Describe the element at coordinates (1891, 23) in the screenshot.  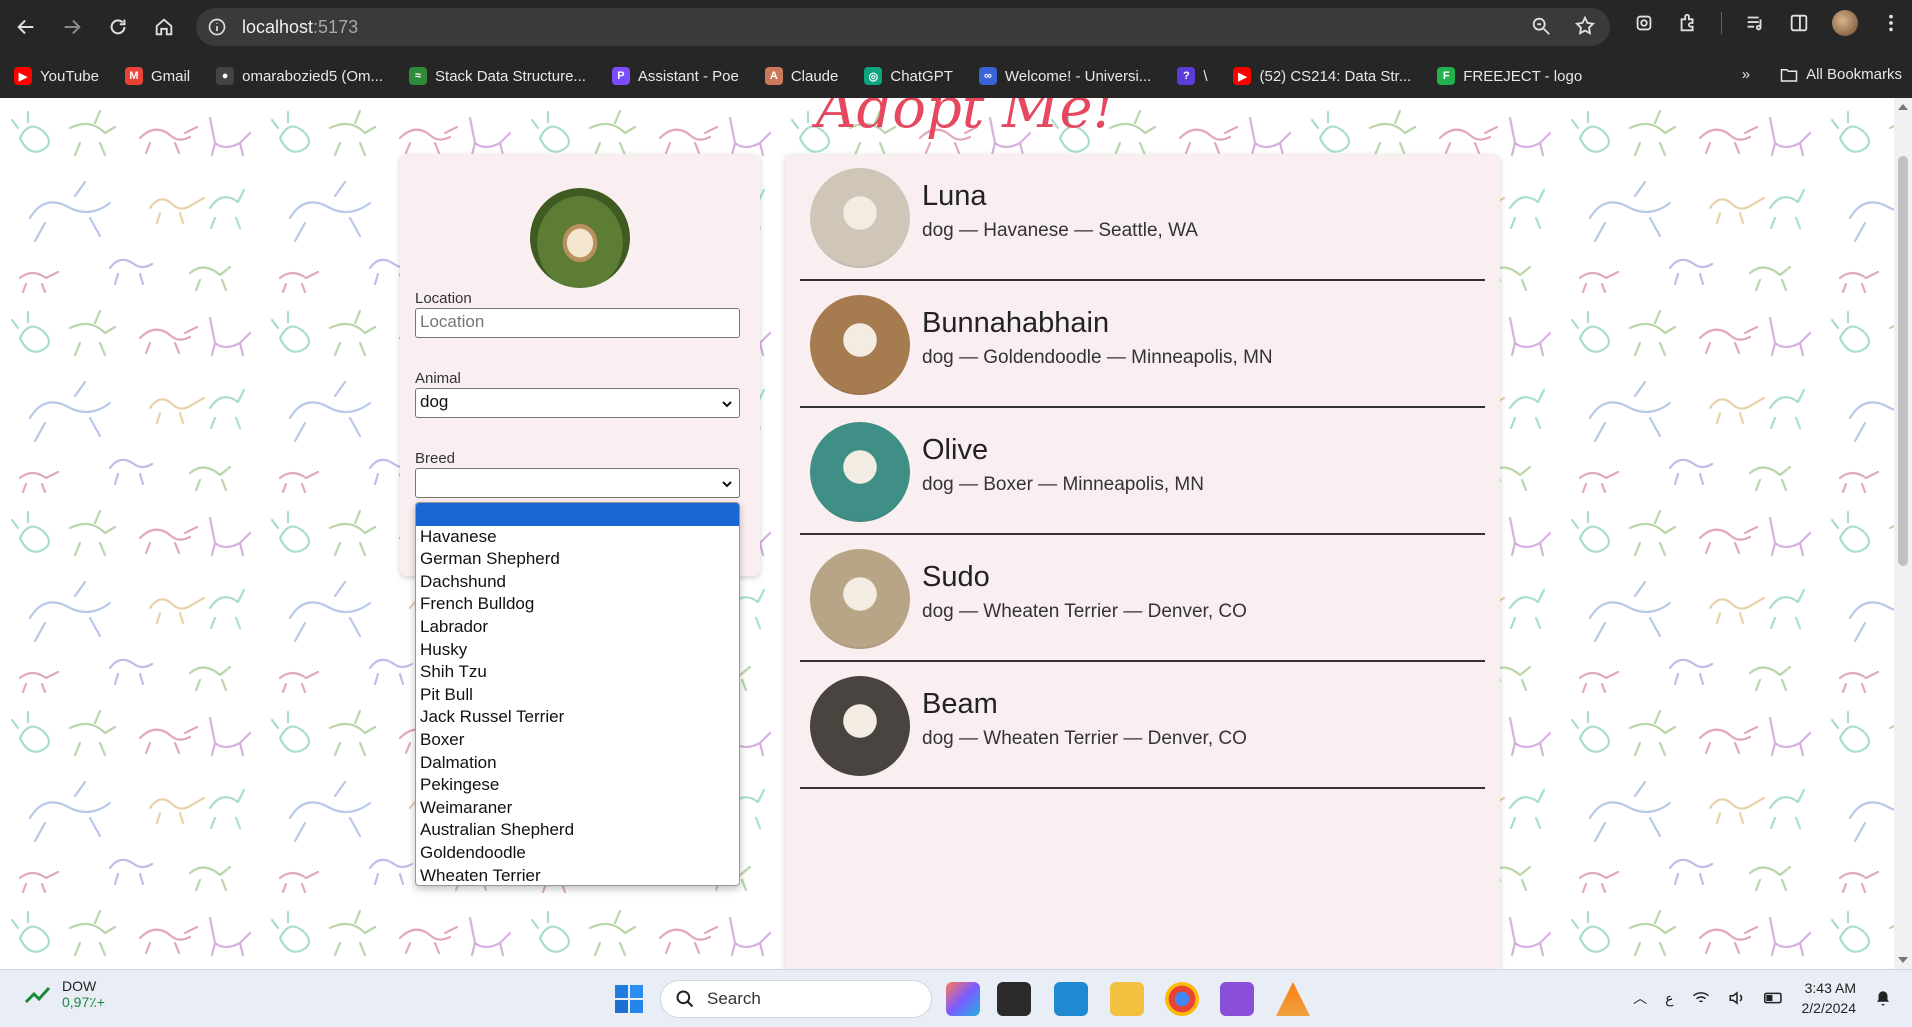
I see `more-menu-icon` at that location.